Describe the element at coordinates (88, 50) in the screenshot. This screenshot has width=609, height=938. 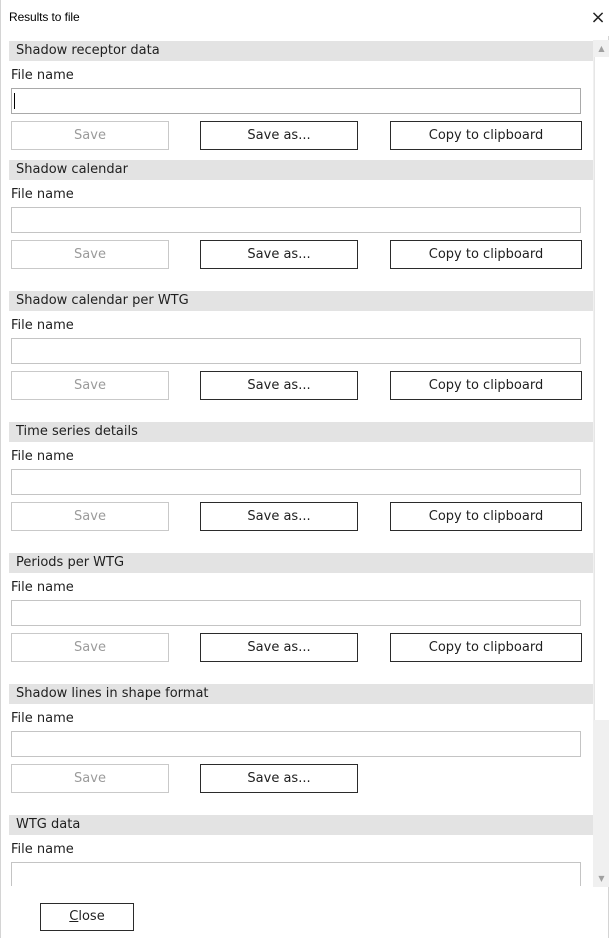
I see `section-title: Shadow receptor data` at that location.